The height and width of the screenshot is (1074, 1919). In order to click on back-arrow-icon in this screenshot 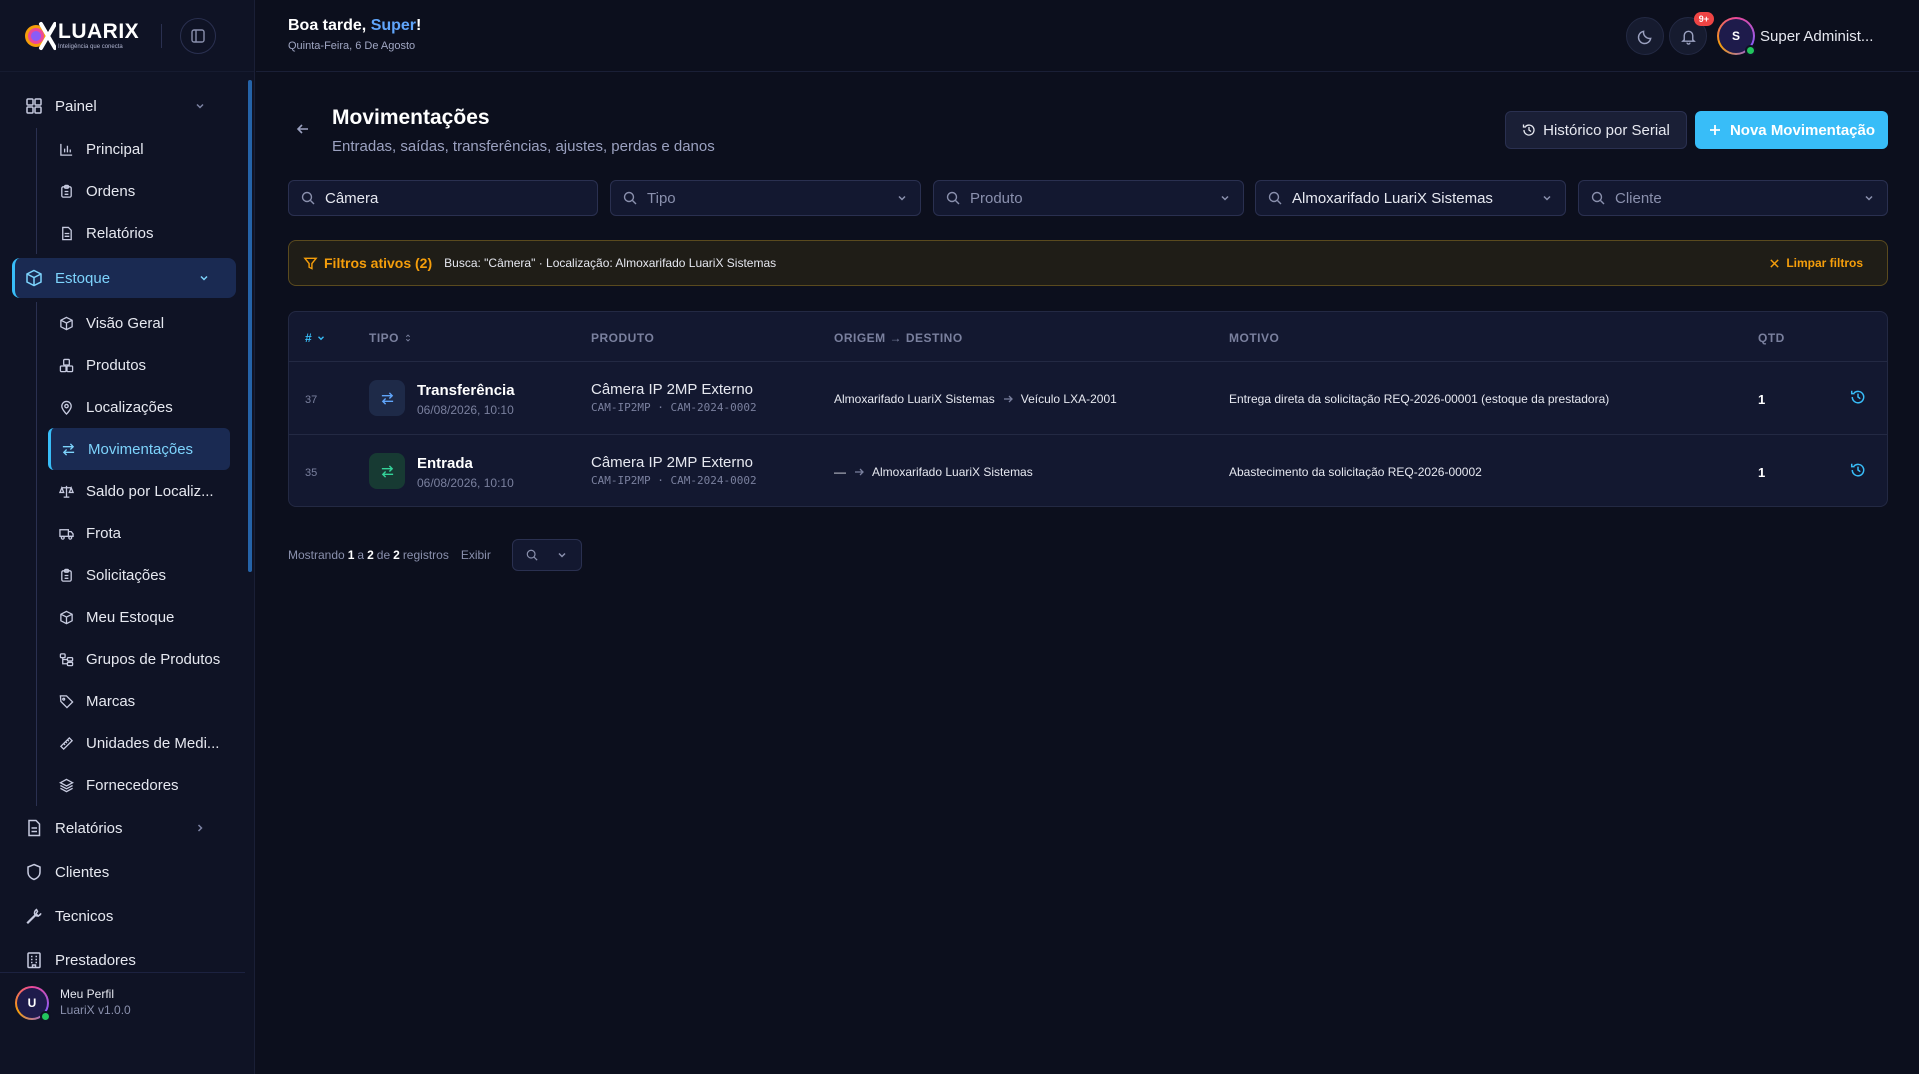, I will do `click(303, 129)`.